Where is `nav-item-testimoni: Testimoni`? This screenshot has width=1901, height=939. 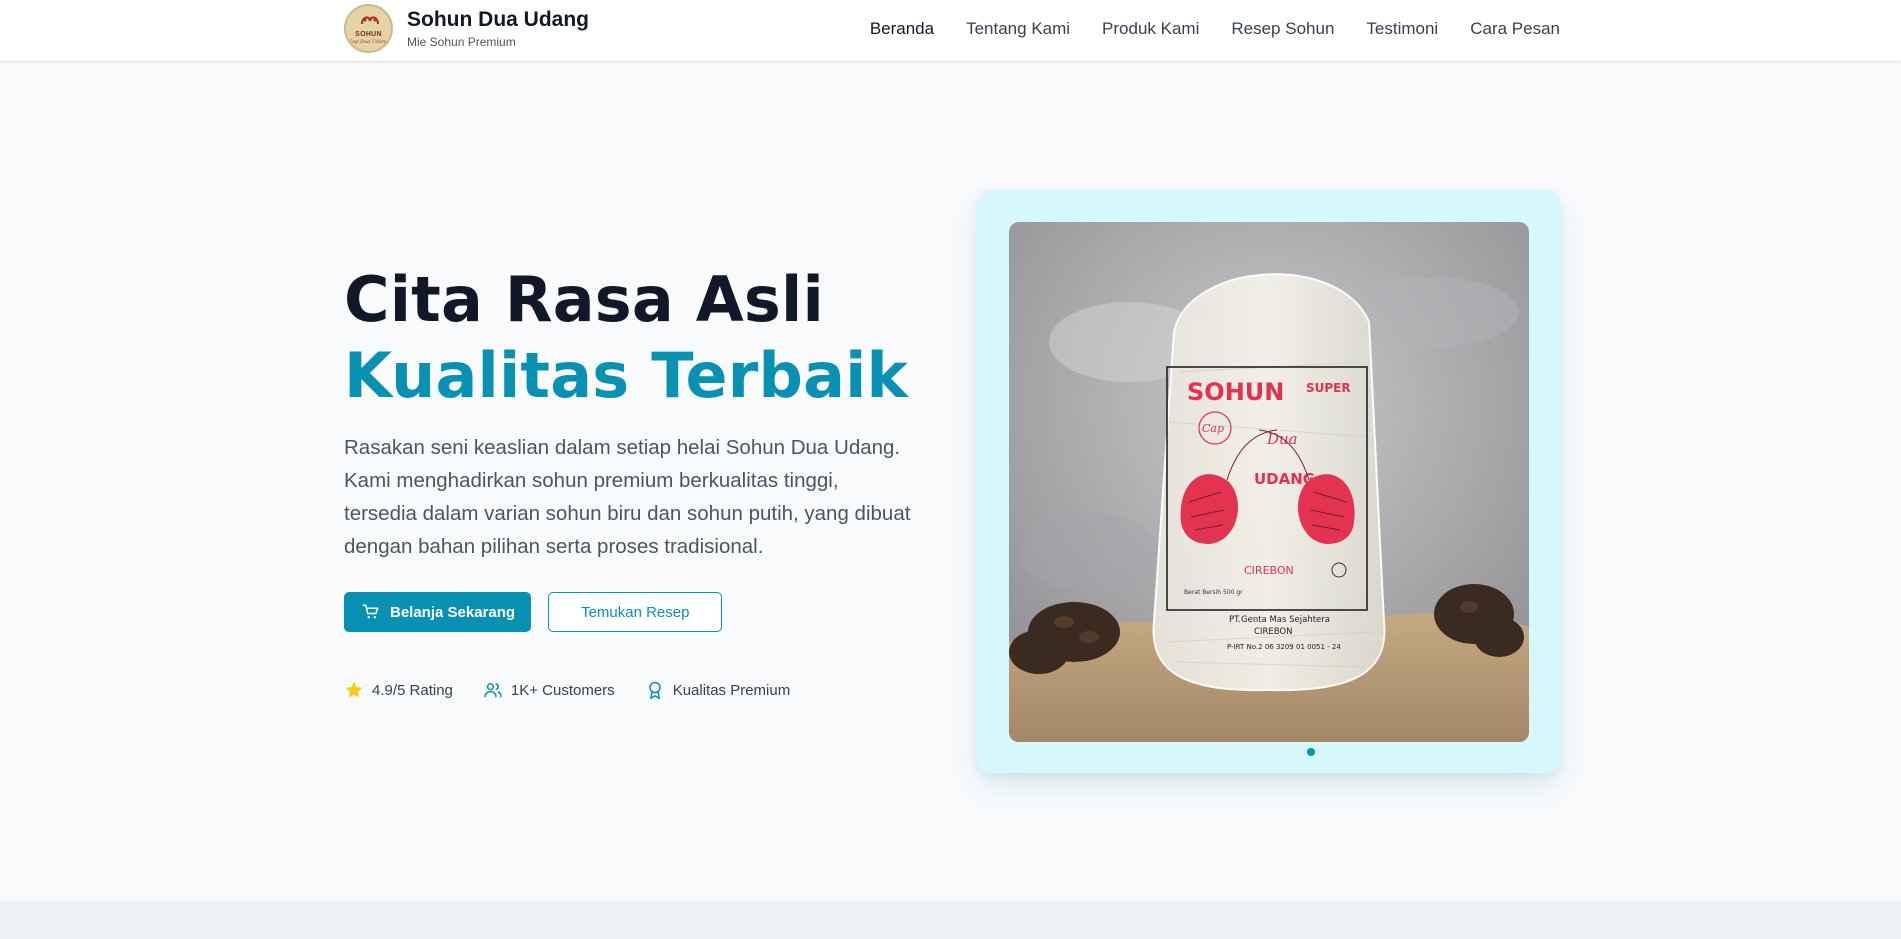
nav-item-testimoni: Testimoni is located at coordinates (1402, 29).